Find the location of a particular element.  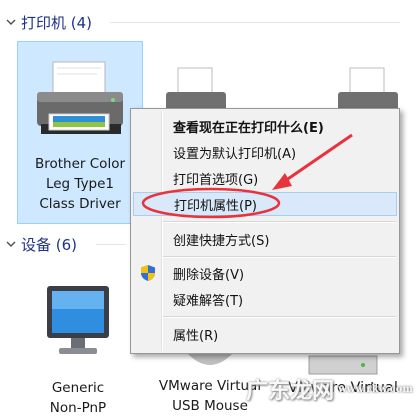

menu-item-properties: 属性(R) is located at coordinates (265, 334).